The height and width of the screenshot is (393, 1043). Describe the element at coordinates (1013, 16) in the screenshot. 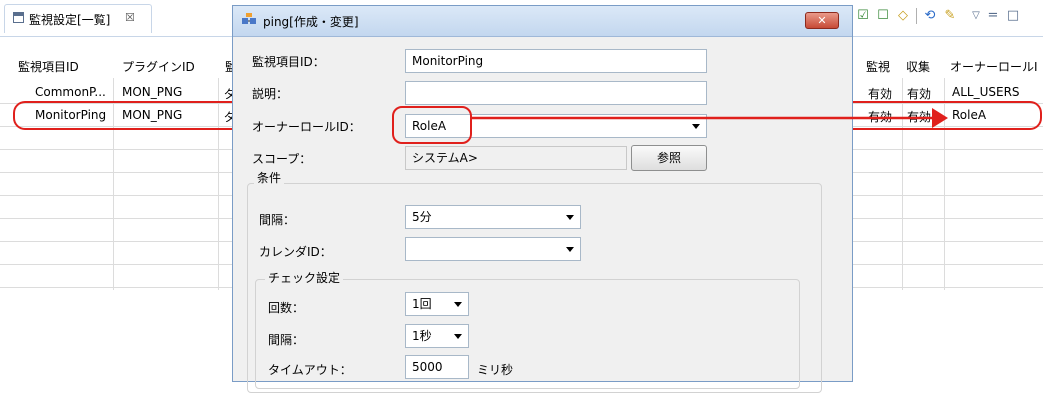

I see `maximize-icon: □` at that location.